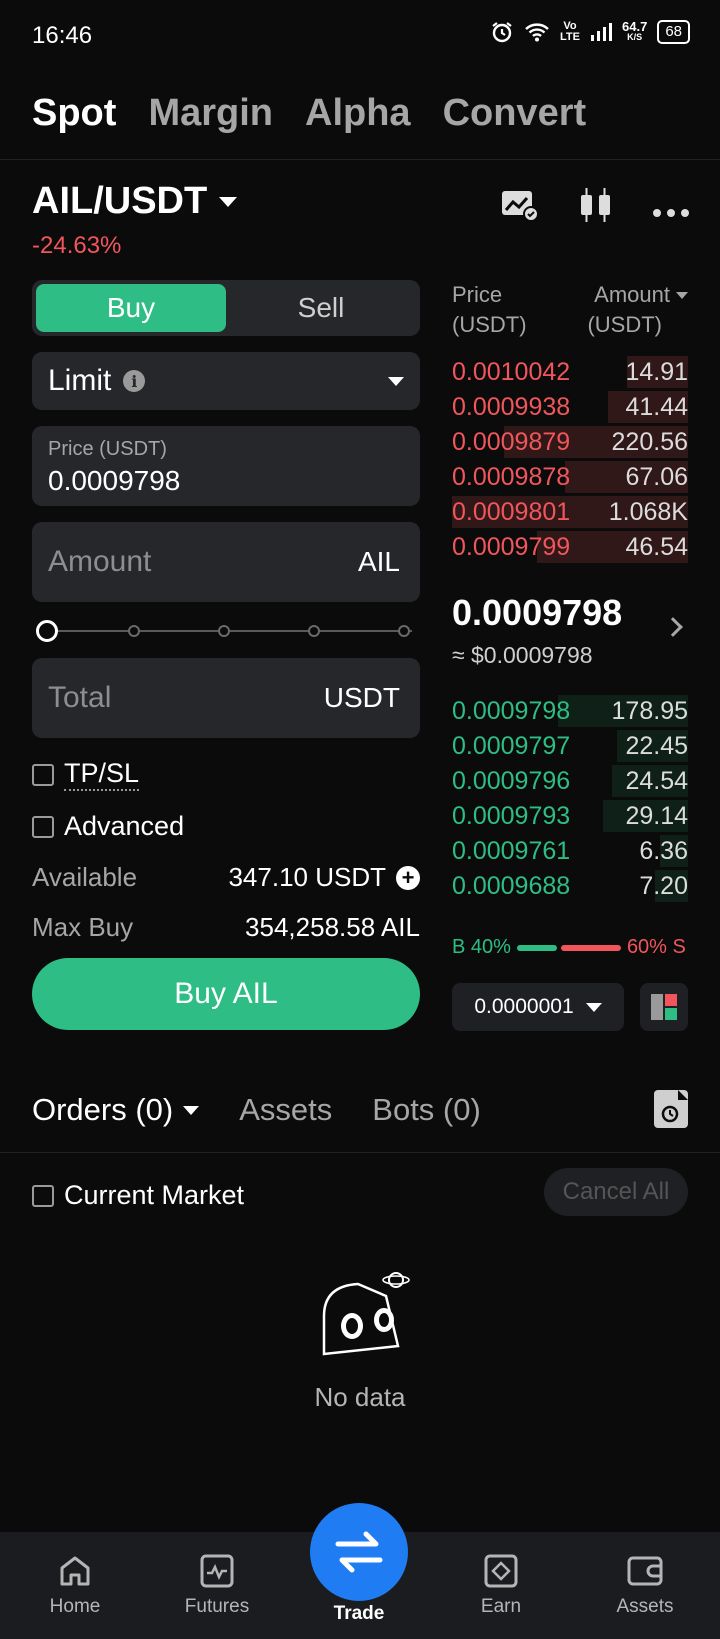  Describe the element at coordinates (536, 947) in the screenshot. I see `buy-ratio-bar` at that location.